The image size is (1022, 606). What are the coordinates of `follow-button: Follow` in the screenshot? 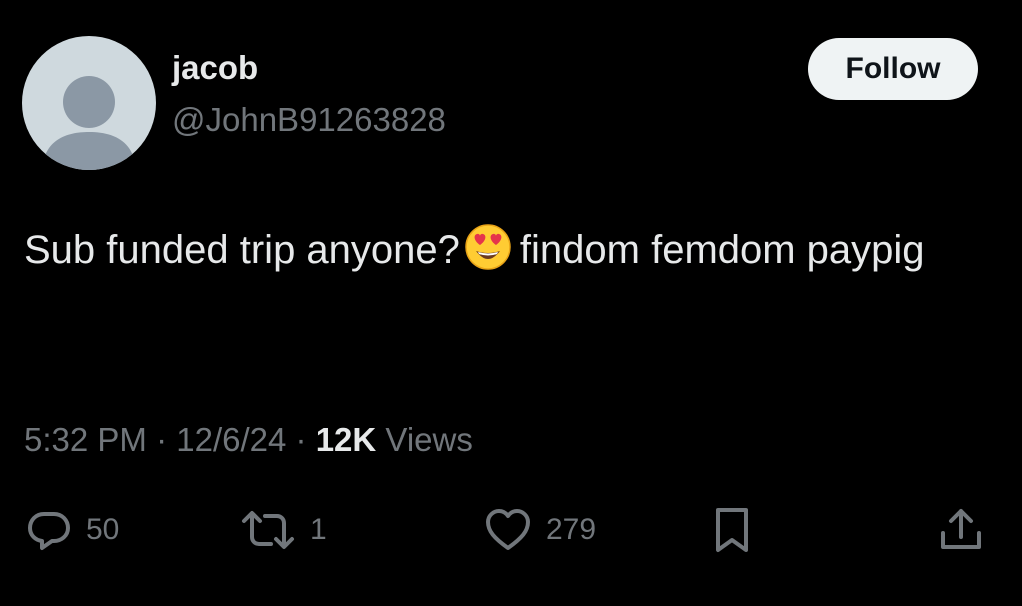 It's located at (893, 69).